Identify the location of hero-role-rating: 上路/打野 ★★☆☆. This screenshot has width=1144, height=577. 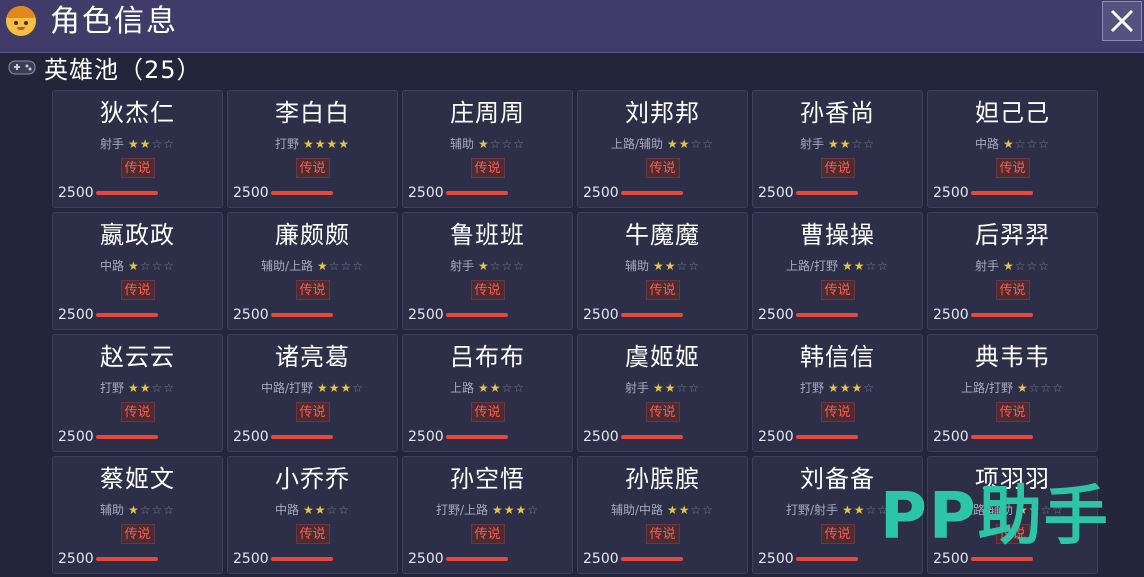
(837, 266).